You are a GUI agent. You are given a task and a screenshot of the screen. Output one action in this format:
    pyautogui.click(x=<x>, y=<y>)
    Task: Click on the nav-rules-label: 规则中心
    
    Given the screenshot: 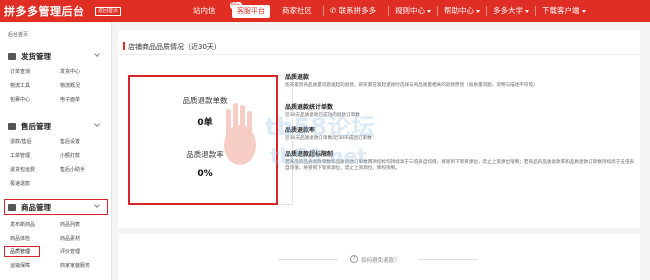 What is the action you would take?
    pyautogui.click(x=410, y=10)
    